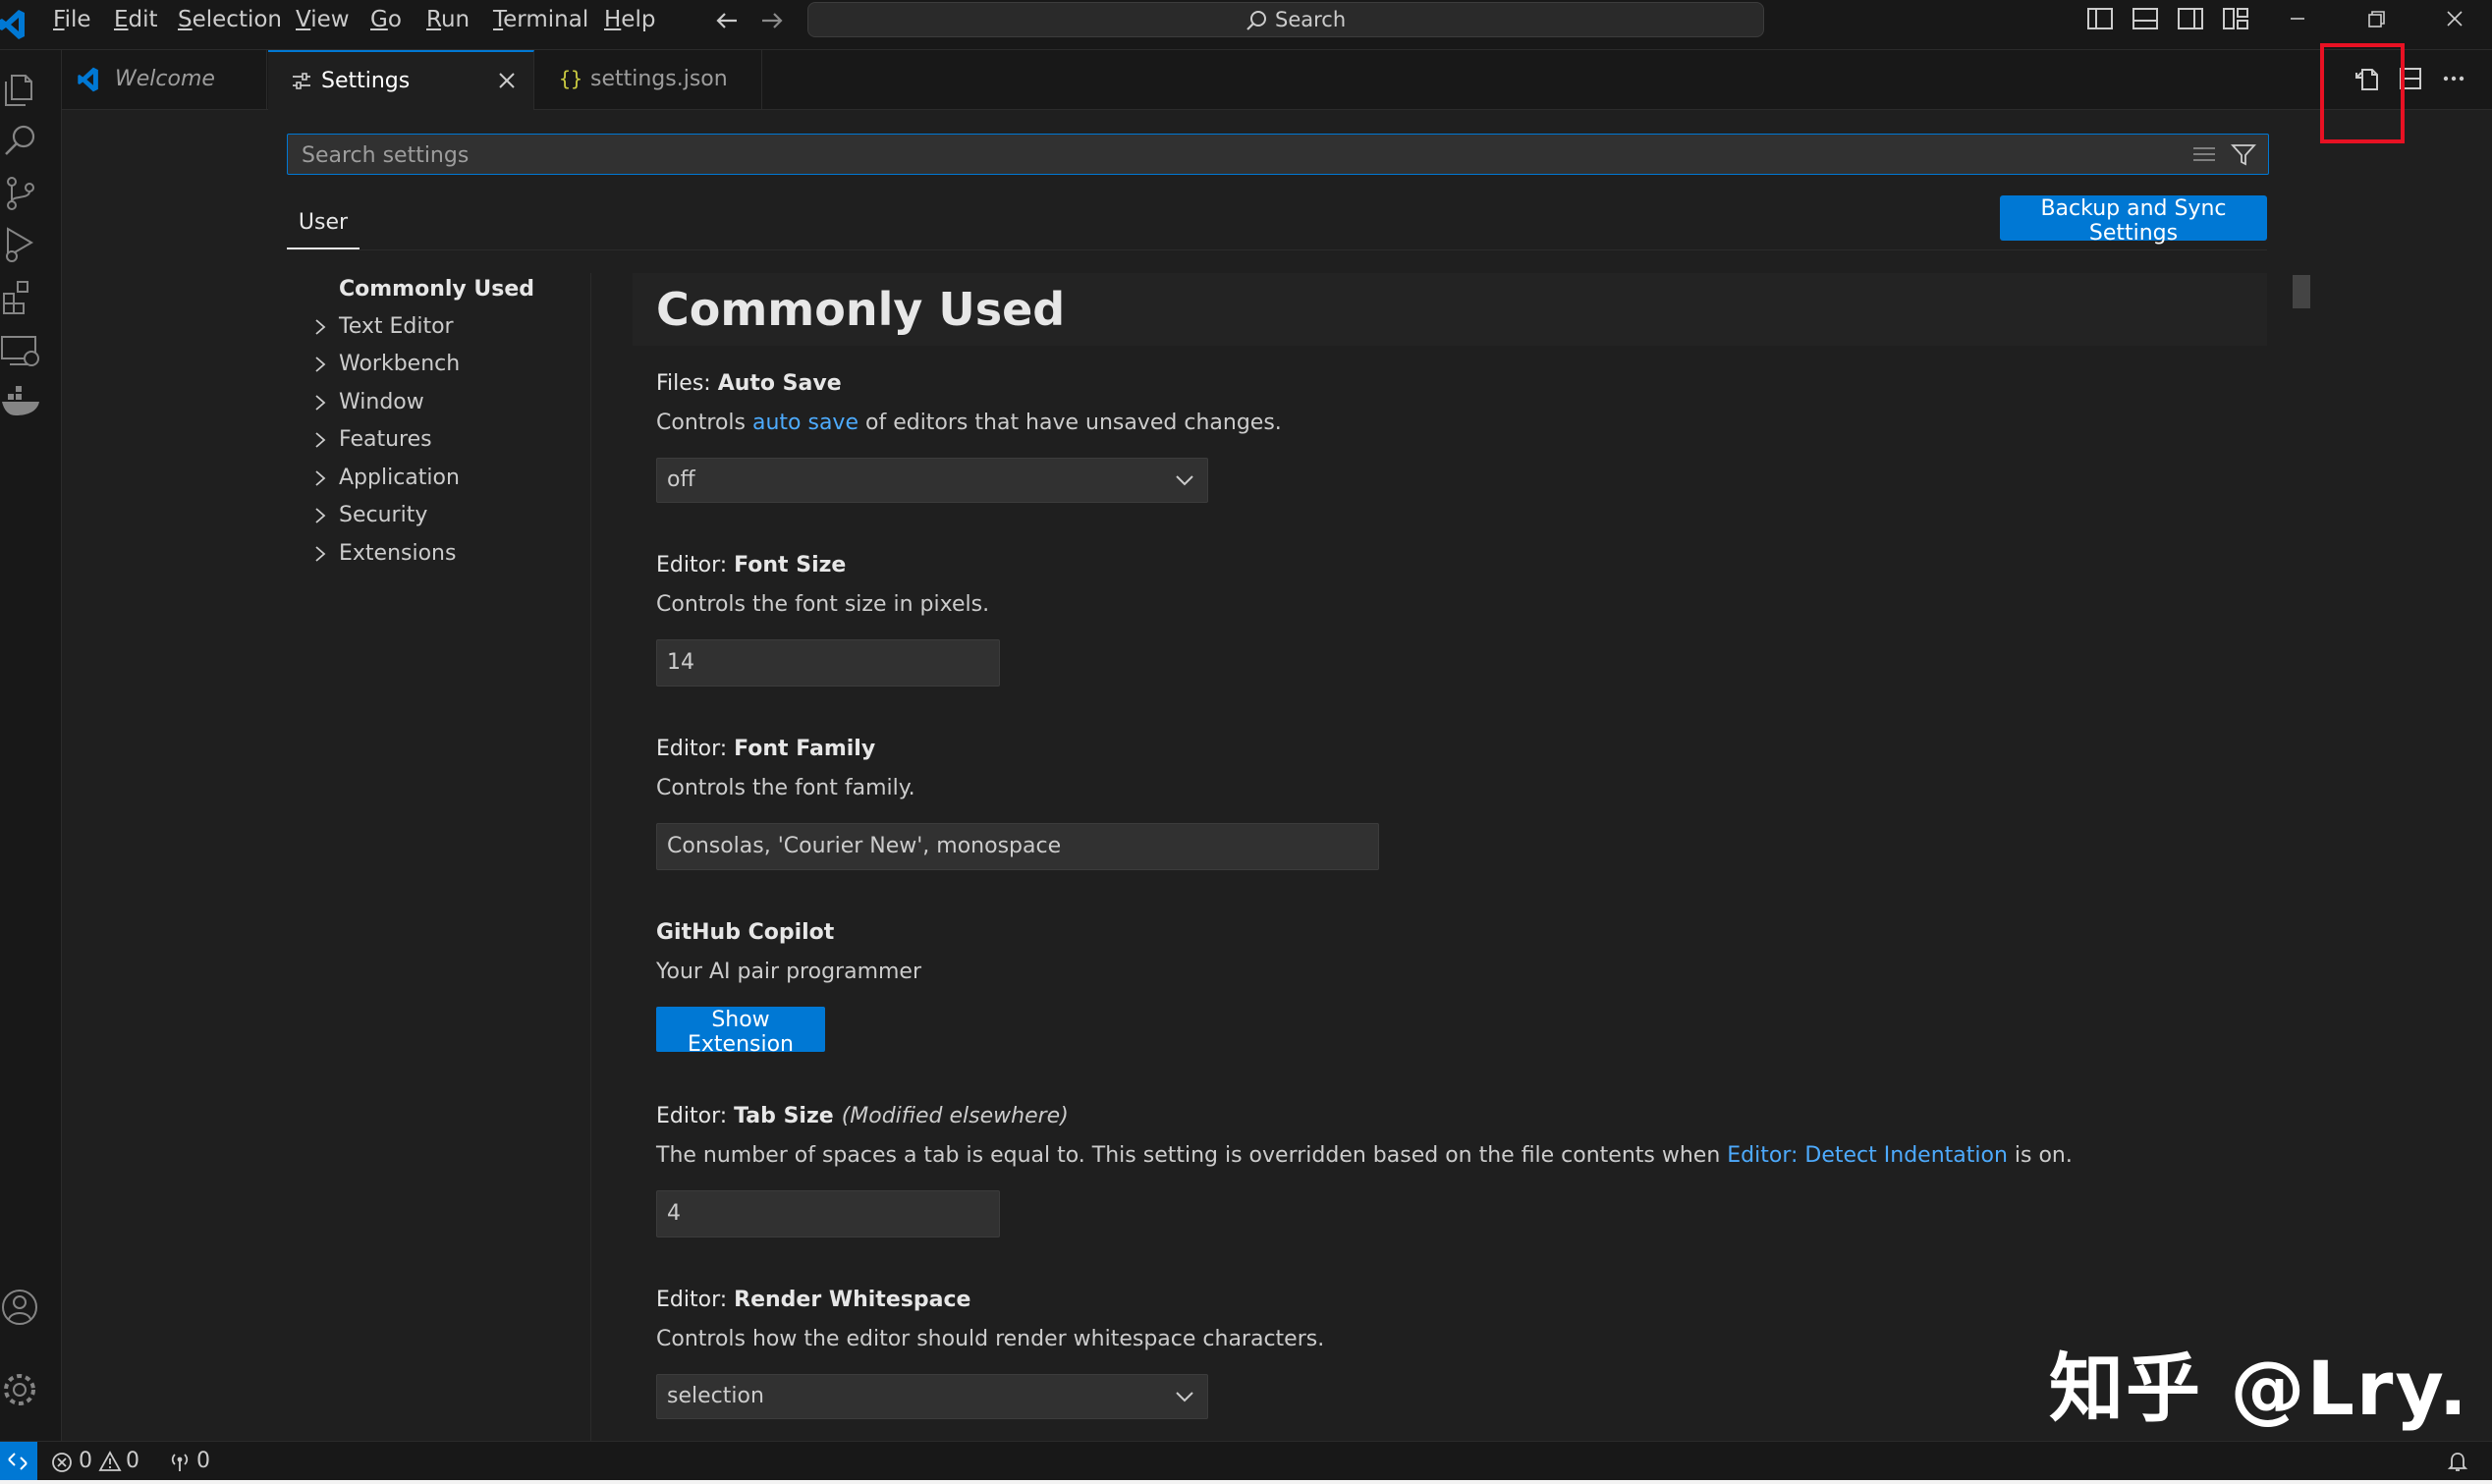 This screenshot has height=1484, width=2492. Describe the element at coordinates (21, 140) in the screenshot. I see `search-view-icon` at that location.